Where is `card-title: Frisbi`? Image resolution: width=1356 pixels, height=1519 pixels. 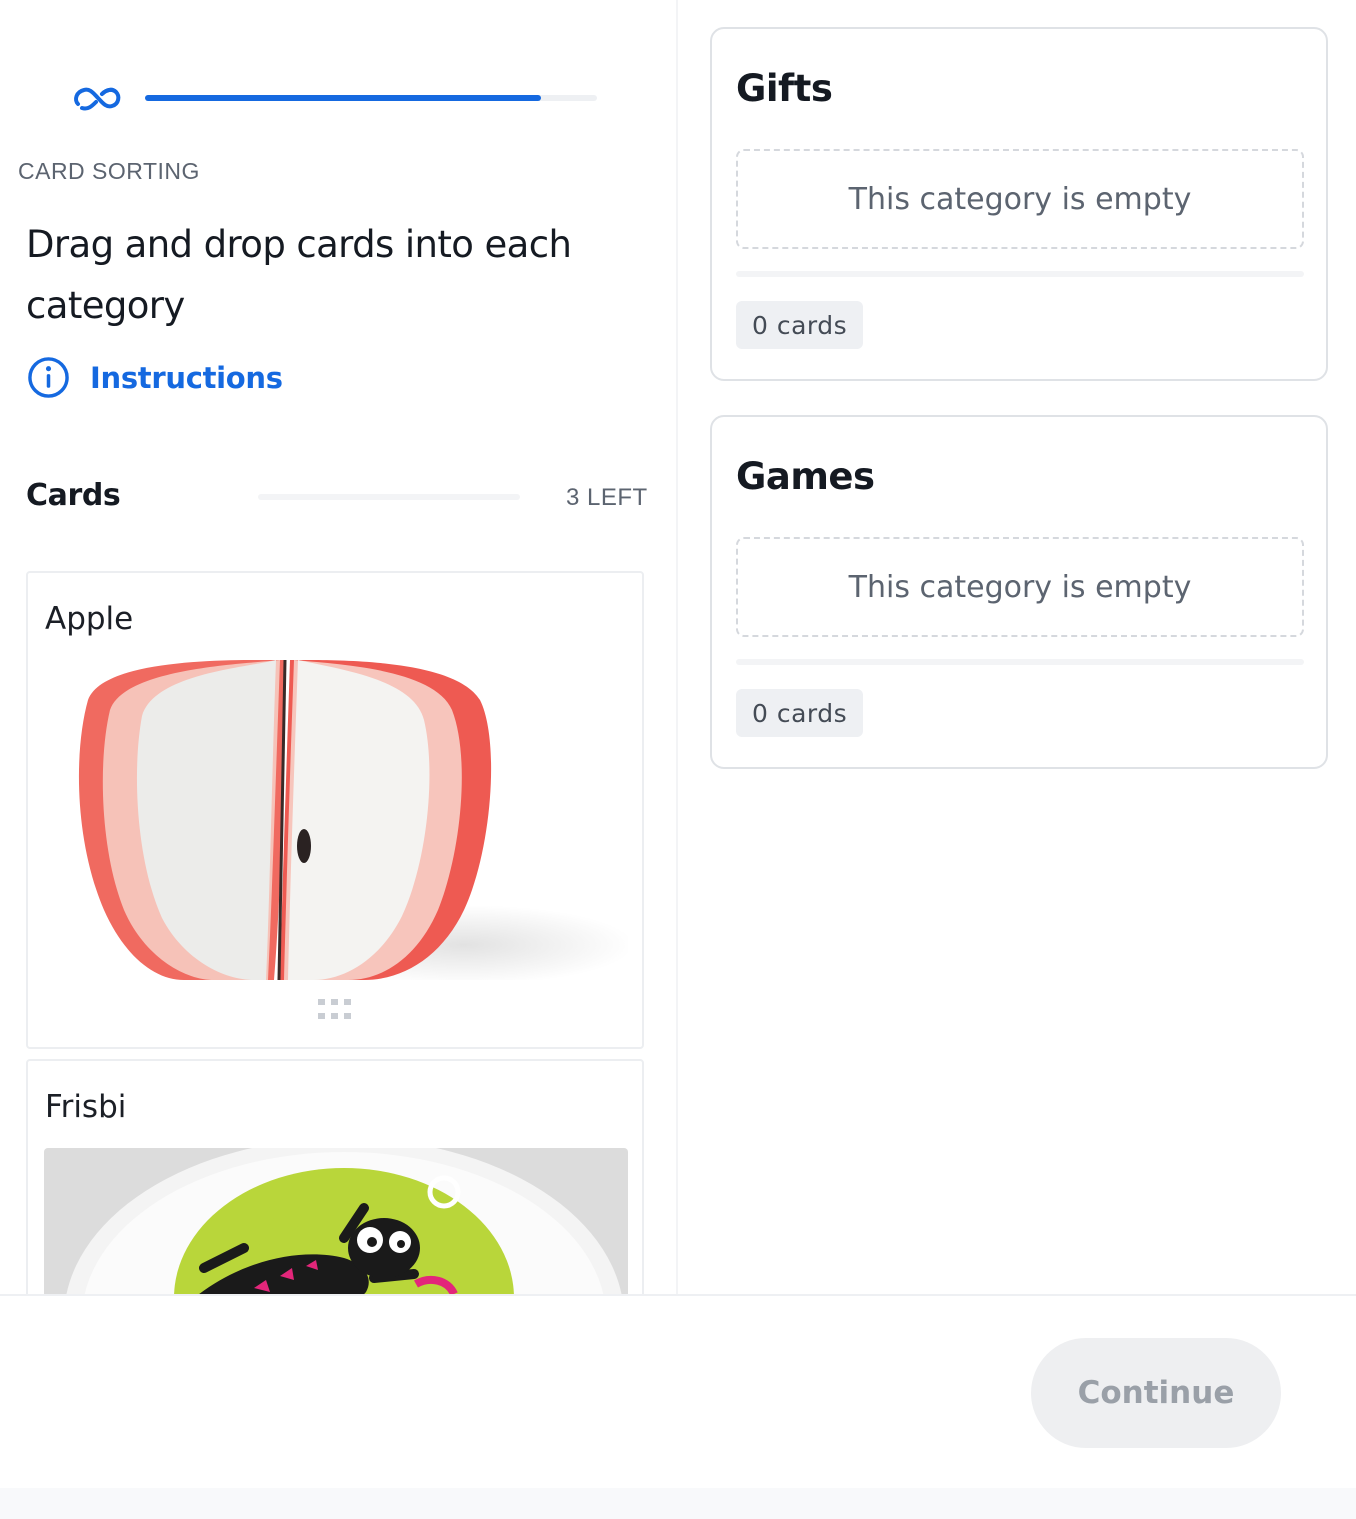
card-title: Frisbi is located at coordinates (86, 1107).